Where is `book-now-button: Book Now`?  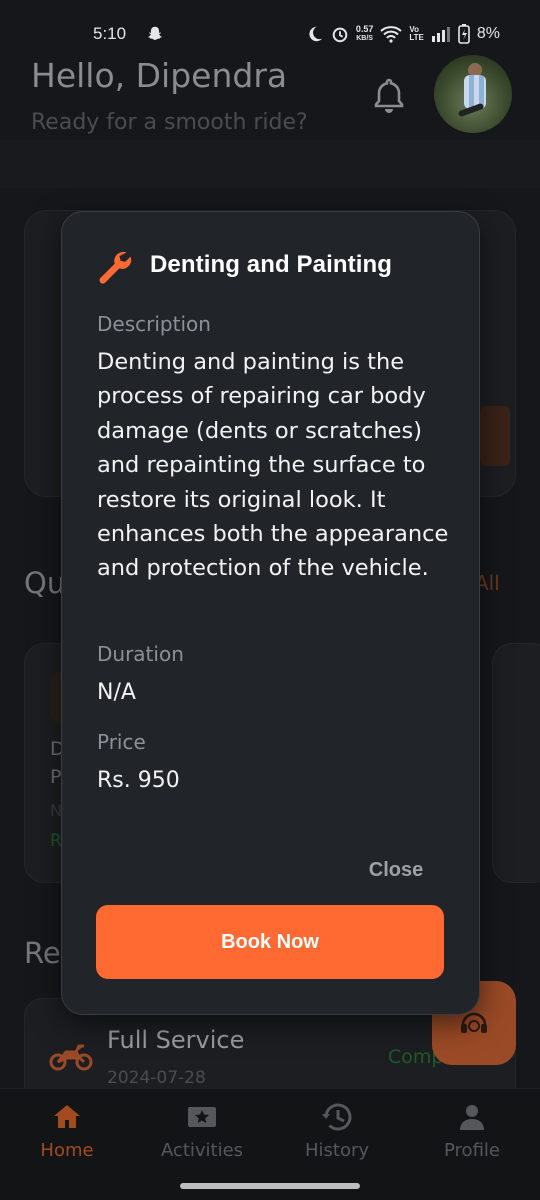 book-now-button: Book Now is located at coordinates (270, 942).